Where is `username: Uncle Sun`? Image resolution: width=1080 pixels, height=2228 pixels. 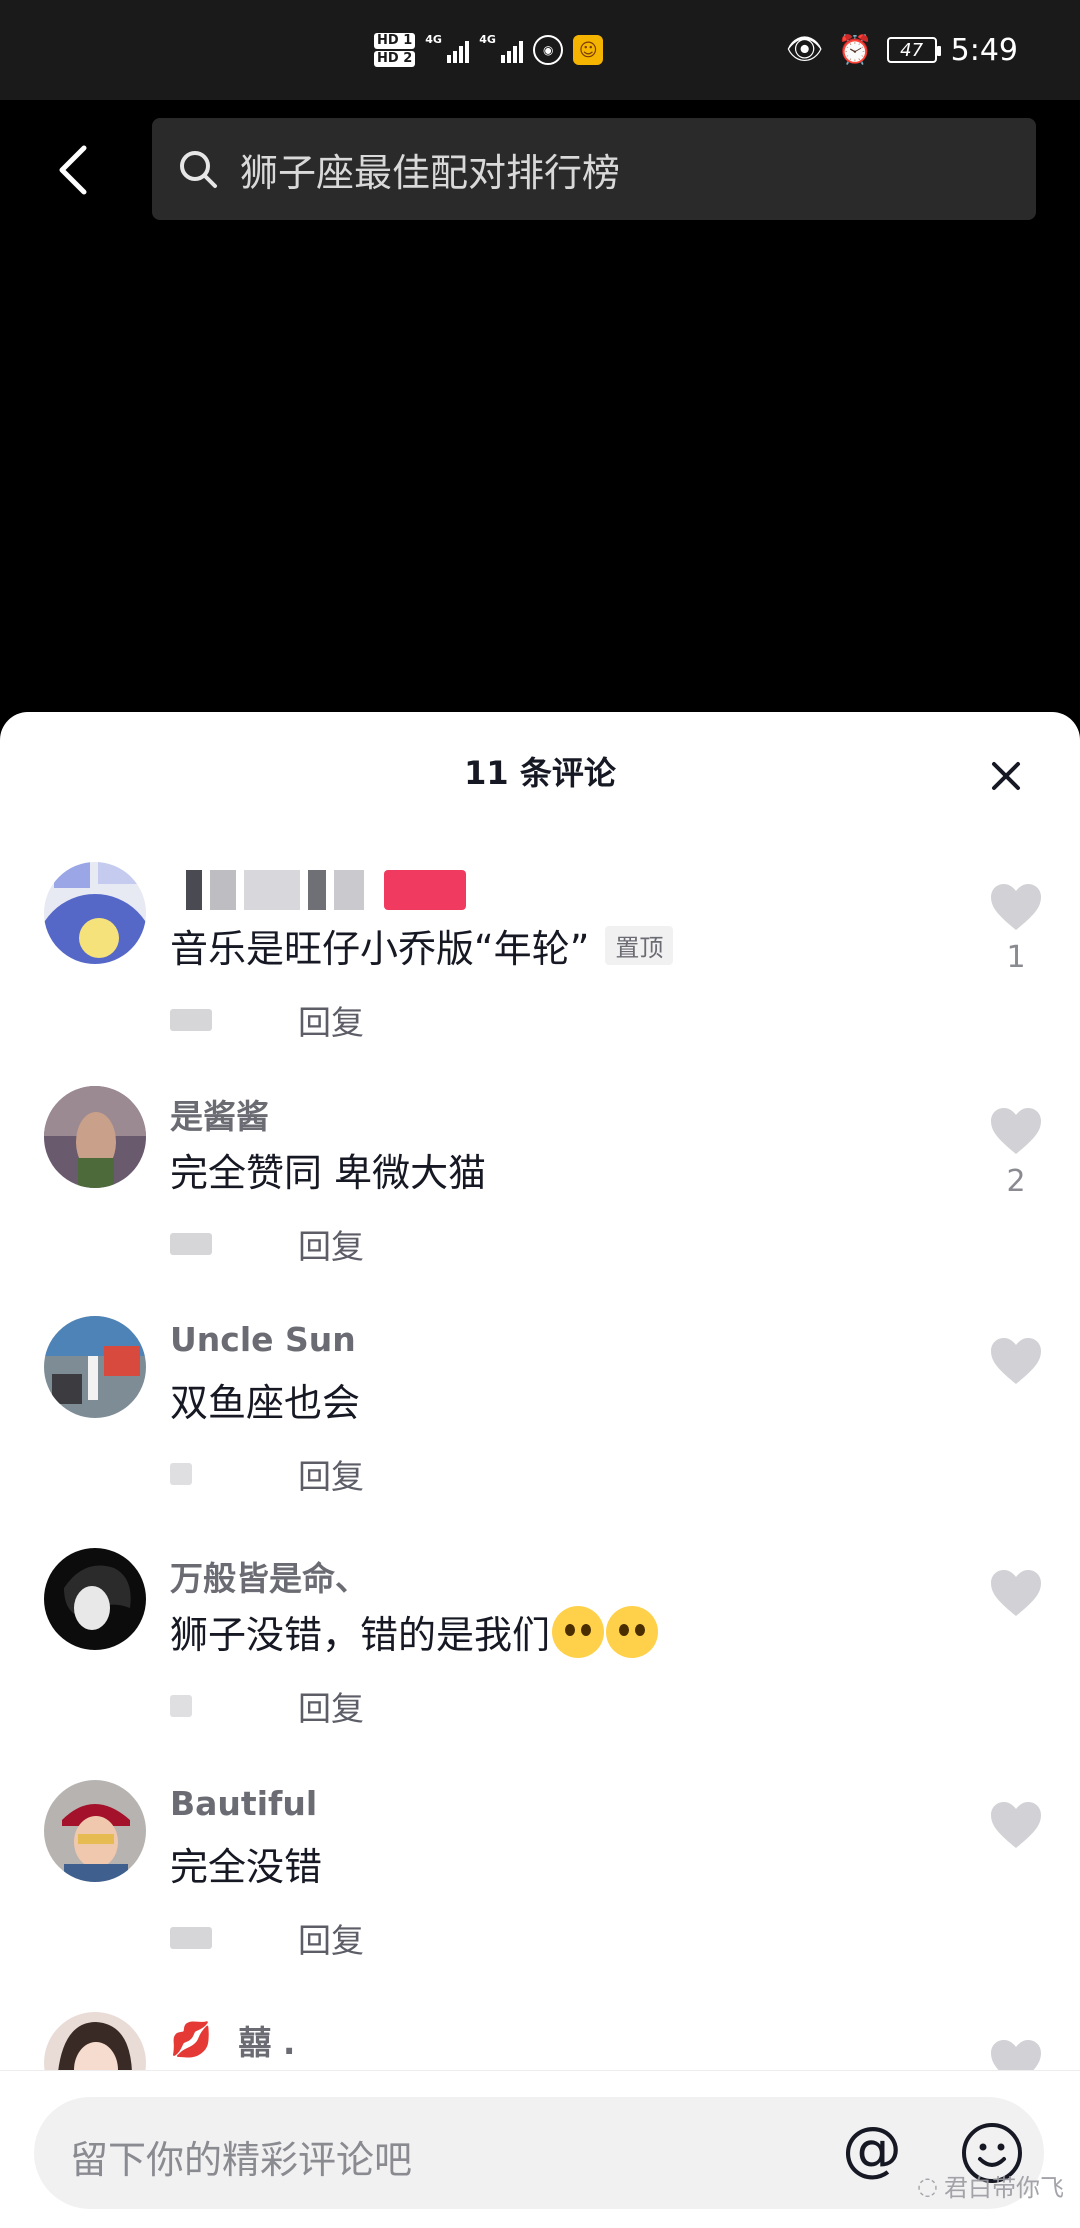 username: Uncle Sun is located at coordinates (263, 1339).